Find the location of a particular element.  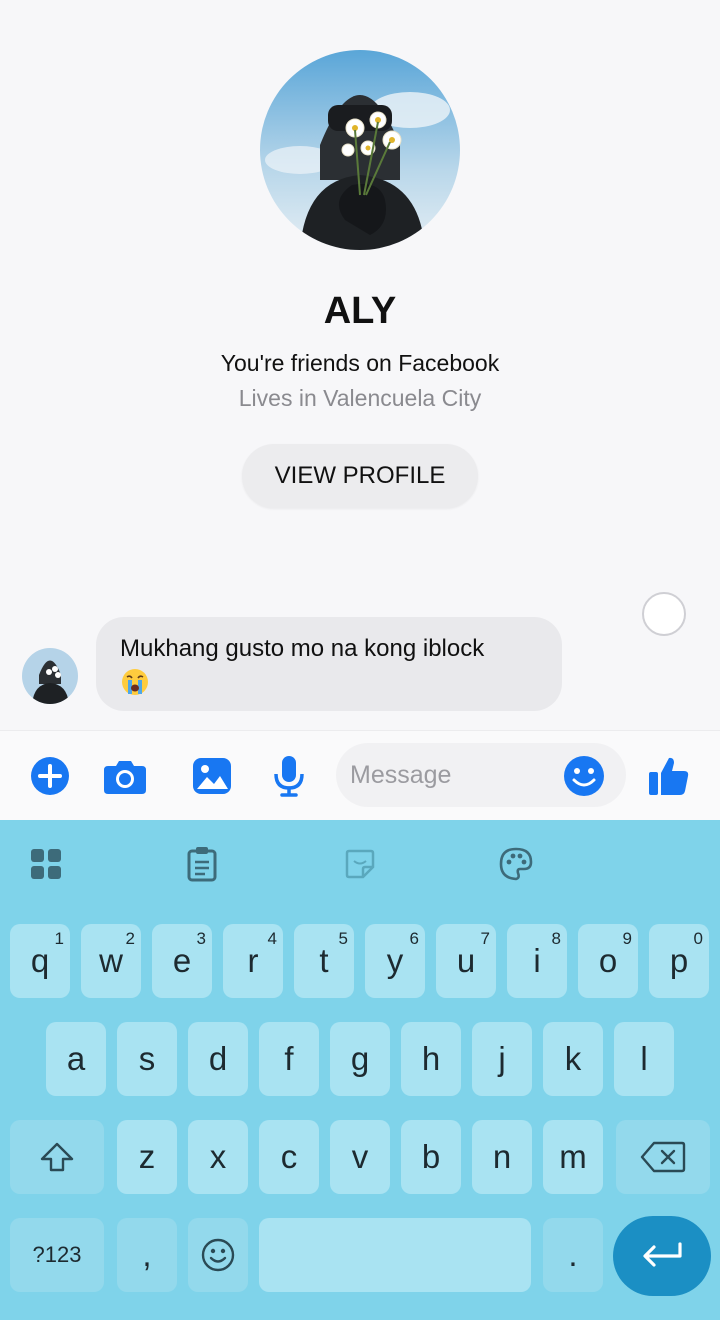

thumbs-up-icon is located at coordinates (669, 776).